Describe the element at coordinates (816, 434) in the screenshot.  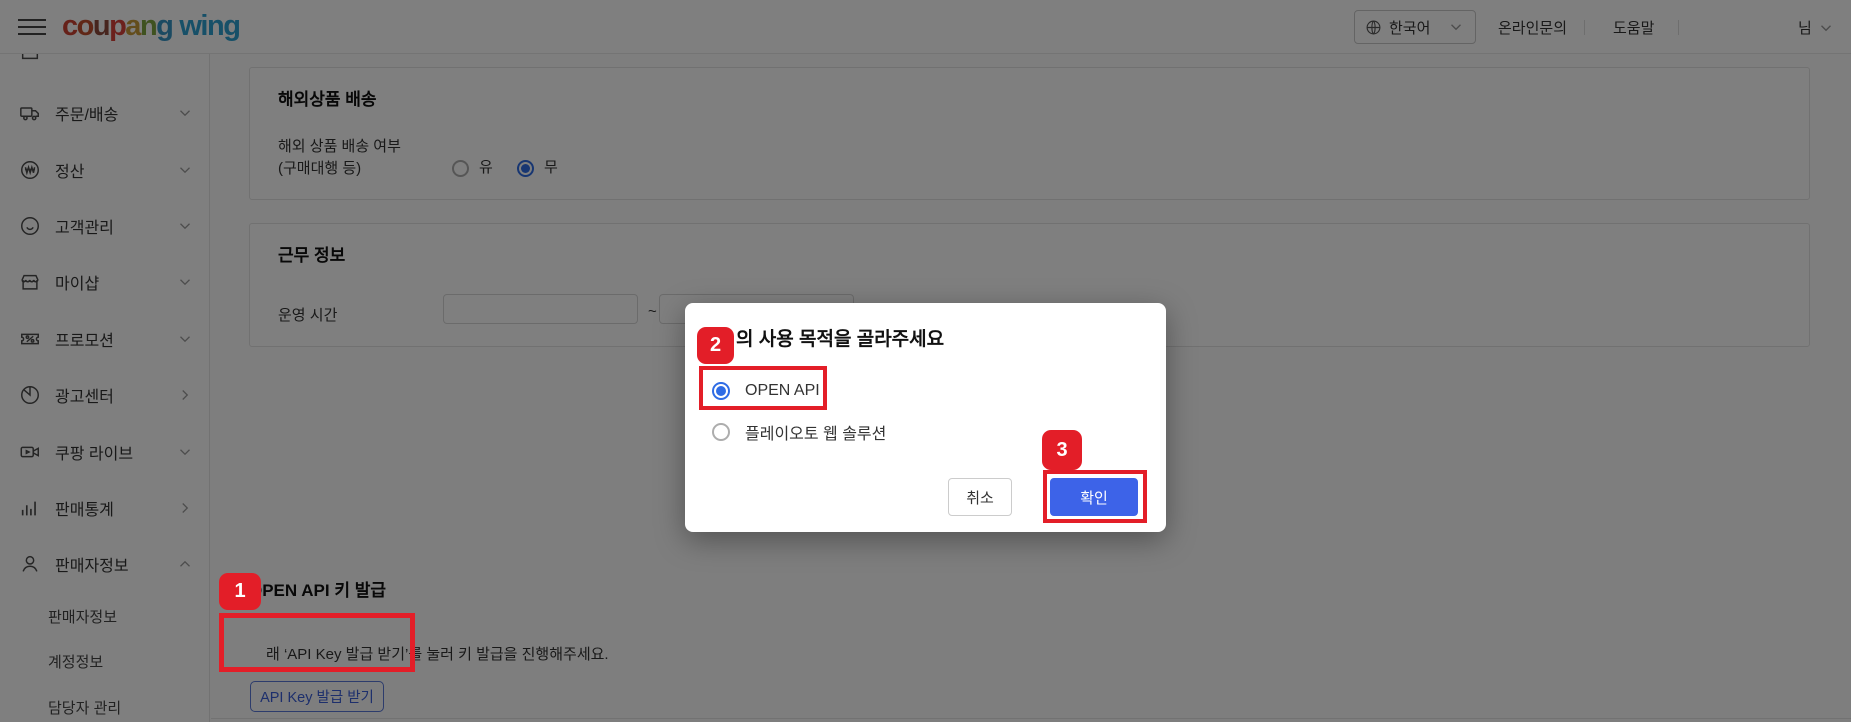
I see `option-label: 플레이오토 웹 솔루션` at that location.